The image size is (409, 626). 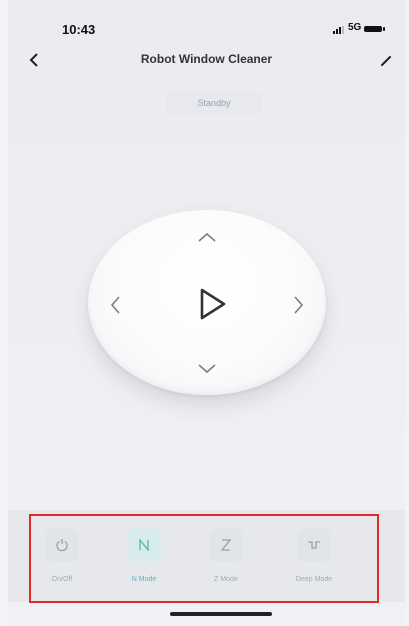 I want to click on header: Robot Window Cleaner, so click(x=206, y=61).